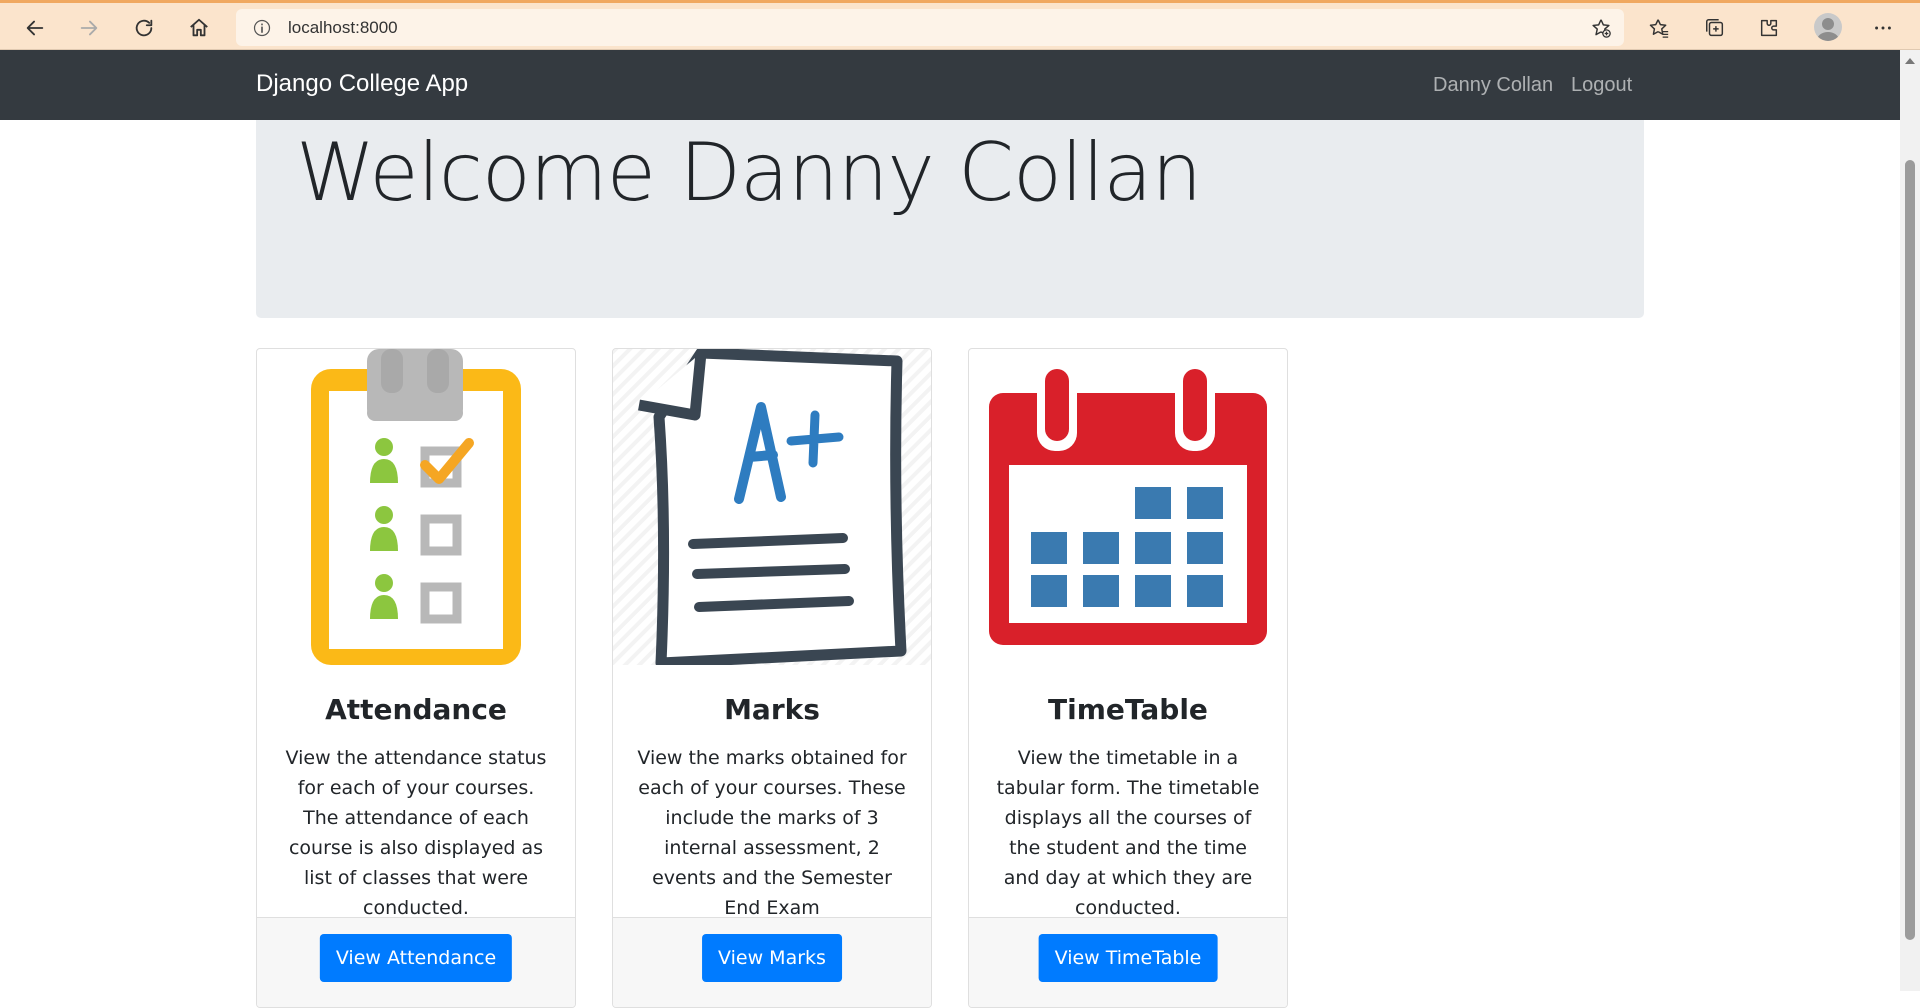 This screenshot has height=1008, width=1920. I want to click on card-footer: View TimeTable, so click(1128, 962).